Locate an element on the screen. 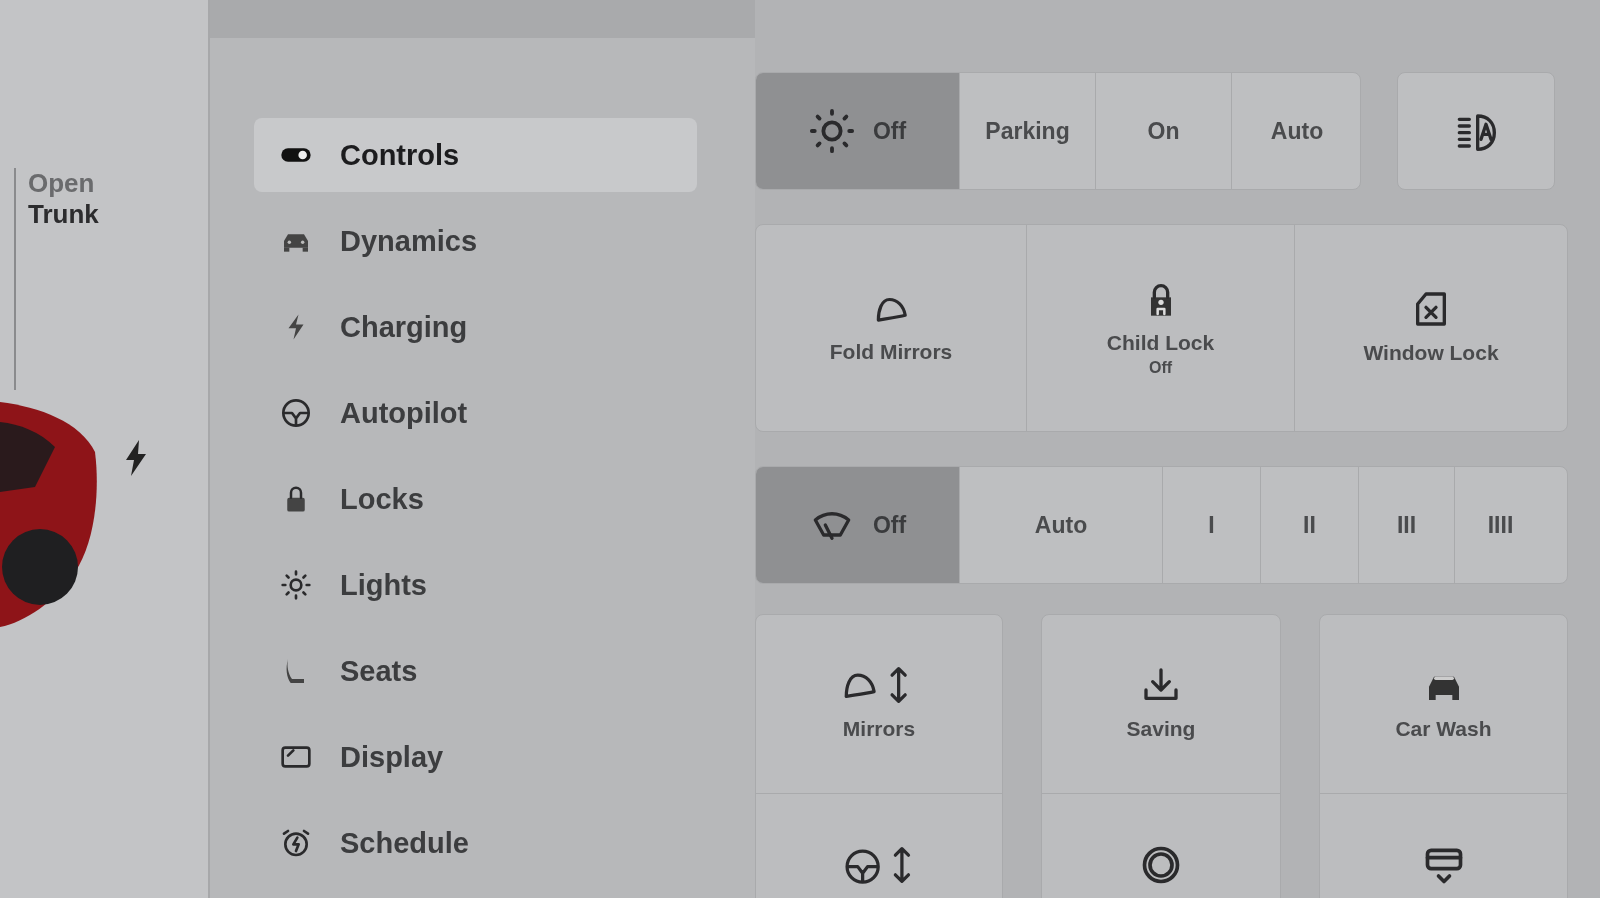 This screenshot has width=1600, height=898. tile-label: Saving is located at coordinates (1161, 729).